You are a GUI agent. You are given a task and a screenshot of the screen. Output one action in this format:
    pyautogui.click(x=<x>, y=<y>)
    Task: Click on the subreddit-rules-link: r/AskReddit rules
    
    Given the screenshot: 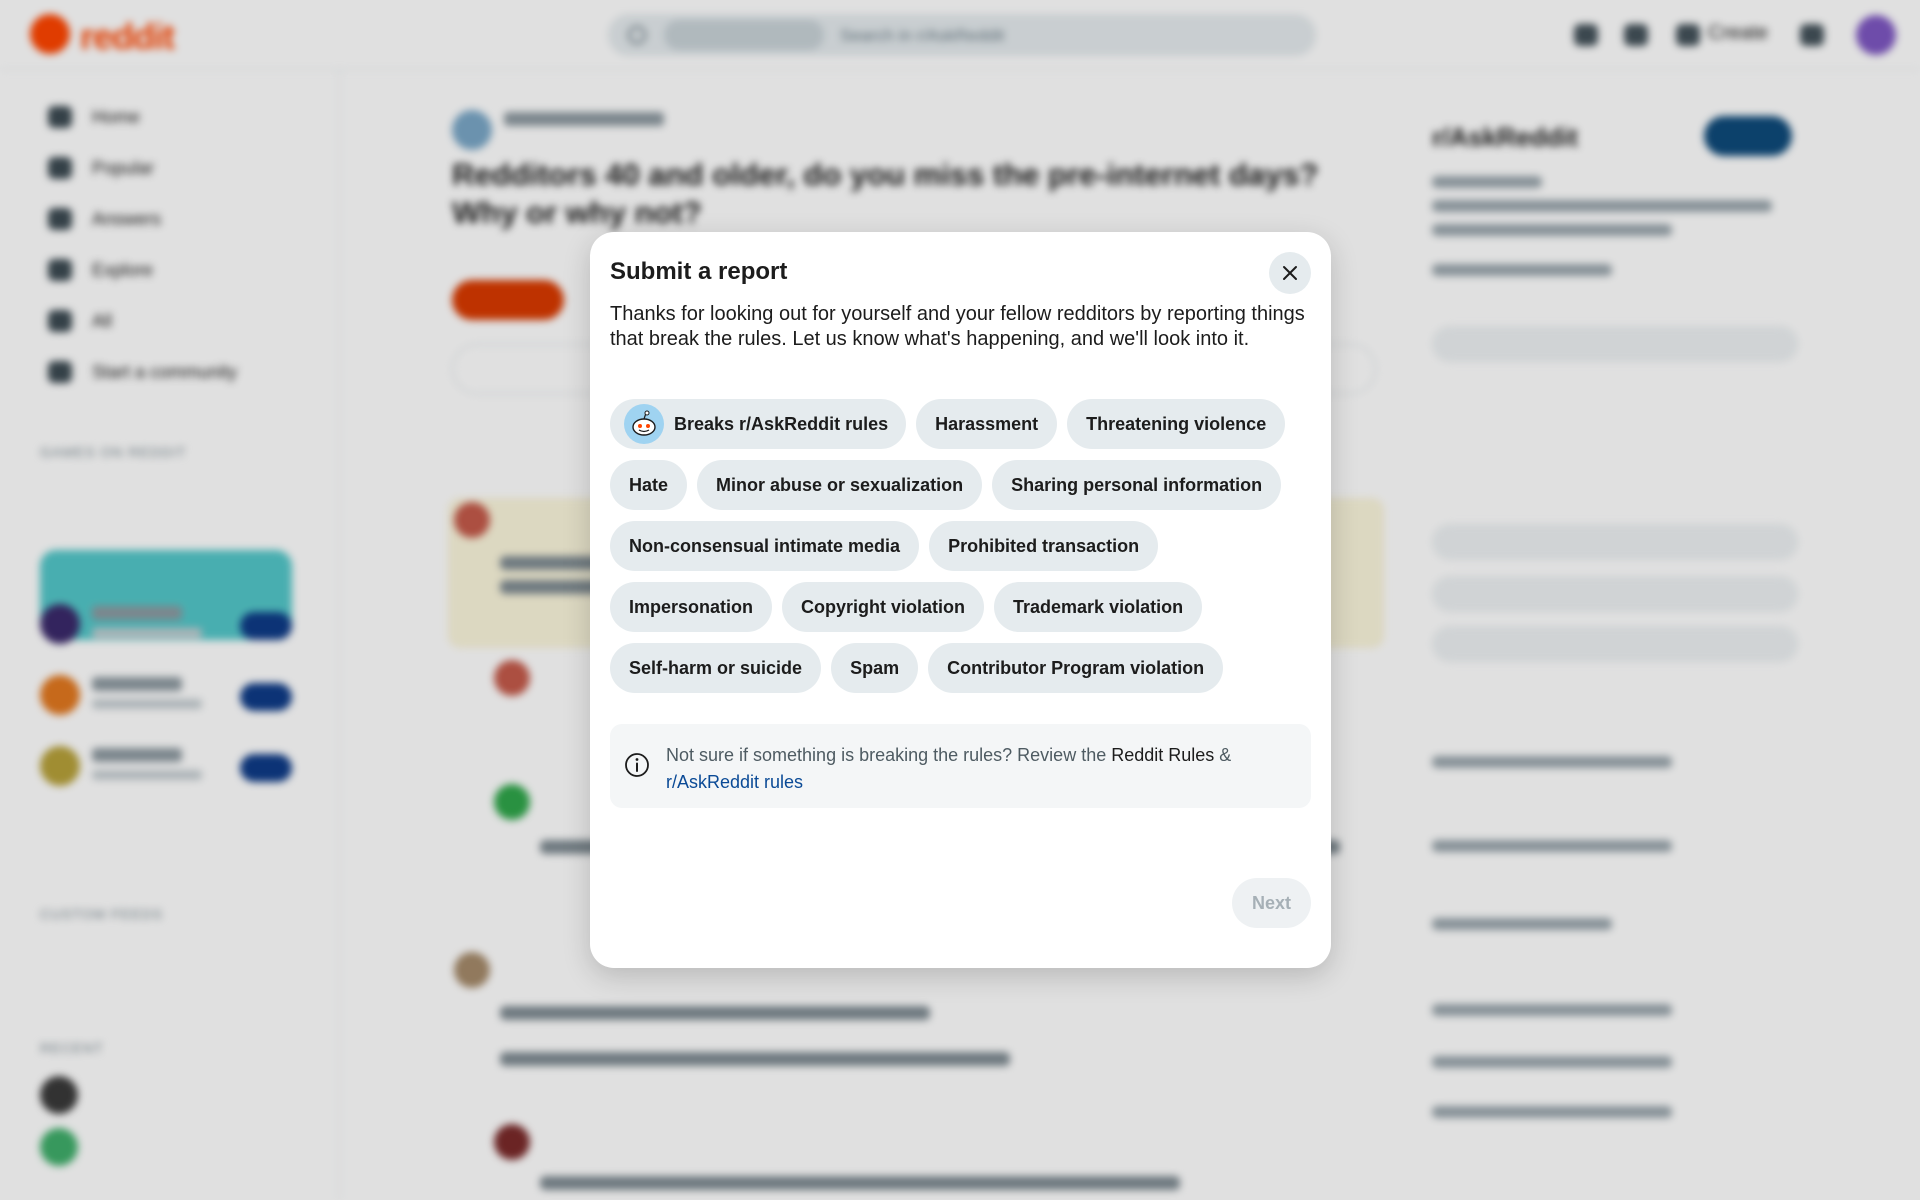 What is the action you would take?
    pyautogui.click(x=734, y=782)
    